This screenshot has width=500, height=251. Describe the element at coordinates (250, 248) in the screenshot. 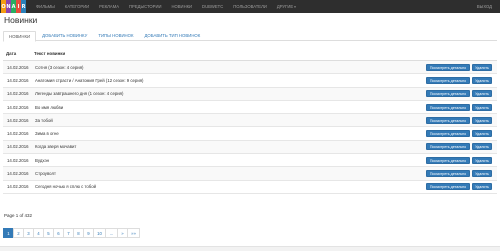

I see `footer` at that location.